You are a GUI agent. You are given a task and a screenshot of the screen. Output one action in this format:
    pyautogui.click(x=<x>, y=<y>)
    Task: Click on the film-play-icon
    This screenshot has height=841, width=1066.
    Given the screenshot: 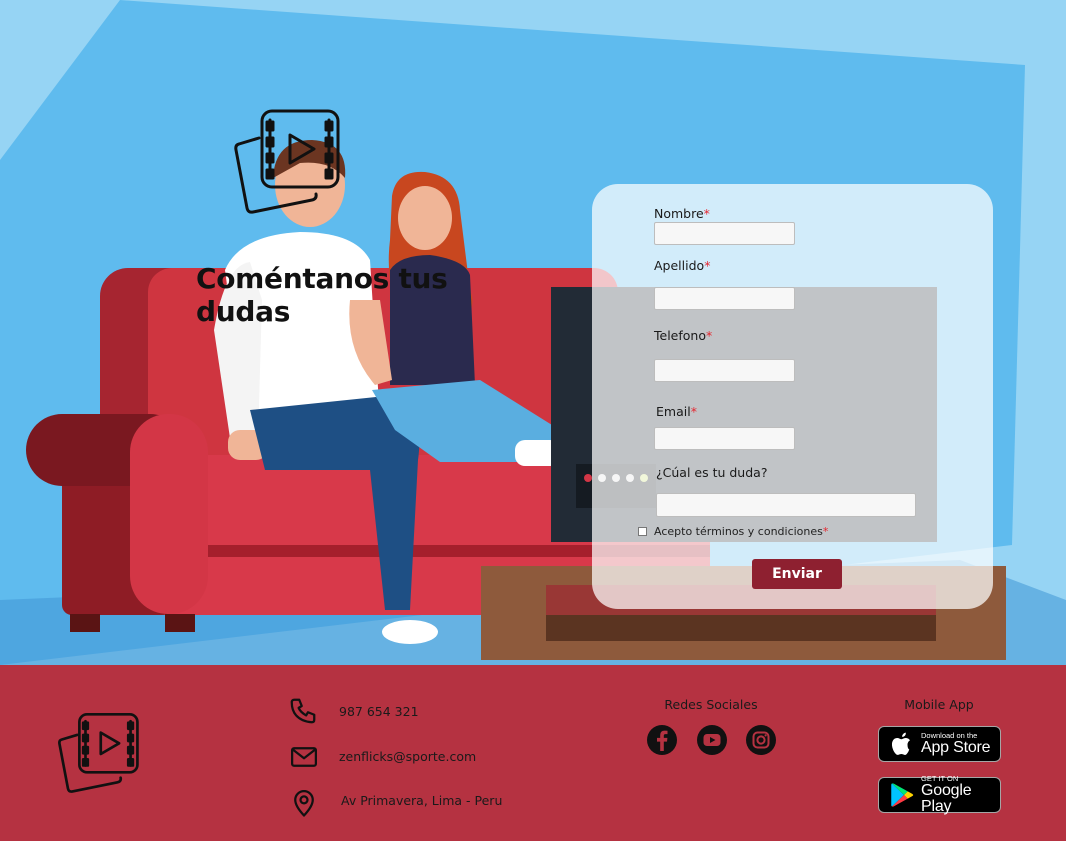 What is the action you would take?
    pyautogui.click(x=100, y=754)
    